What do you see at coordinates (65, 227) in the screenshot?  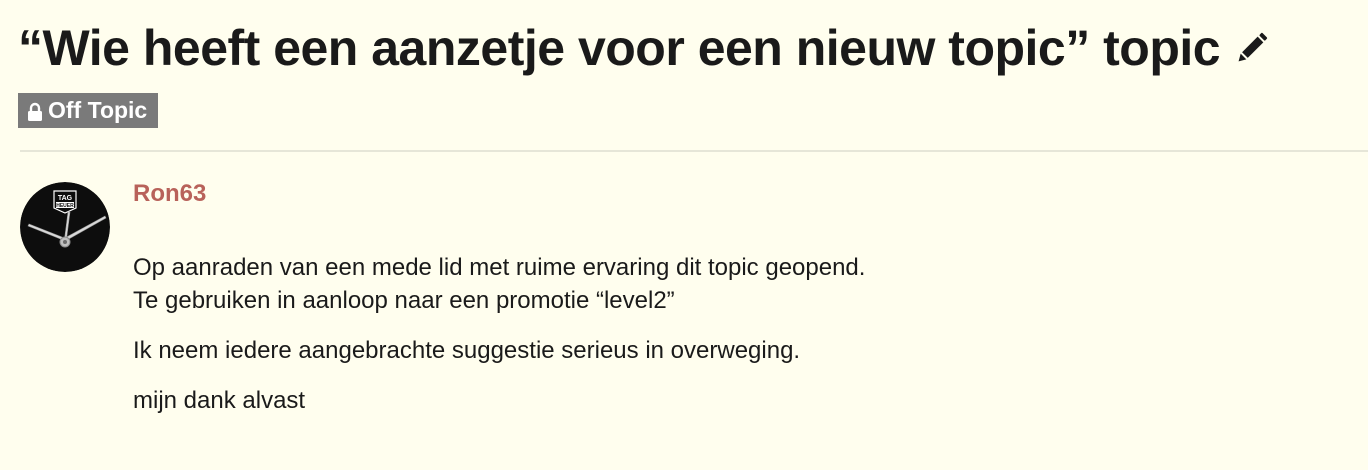 I see `avatar: TAG HEUER` at bounding box center [65, 227].